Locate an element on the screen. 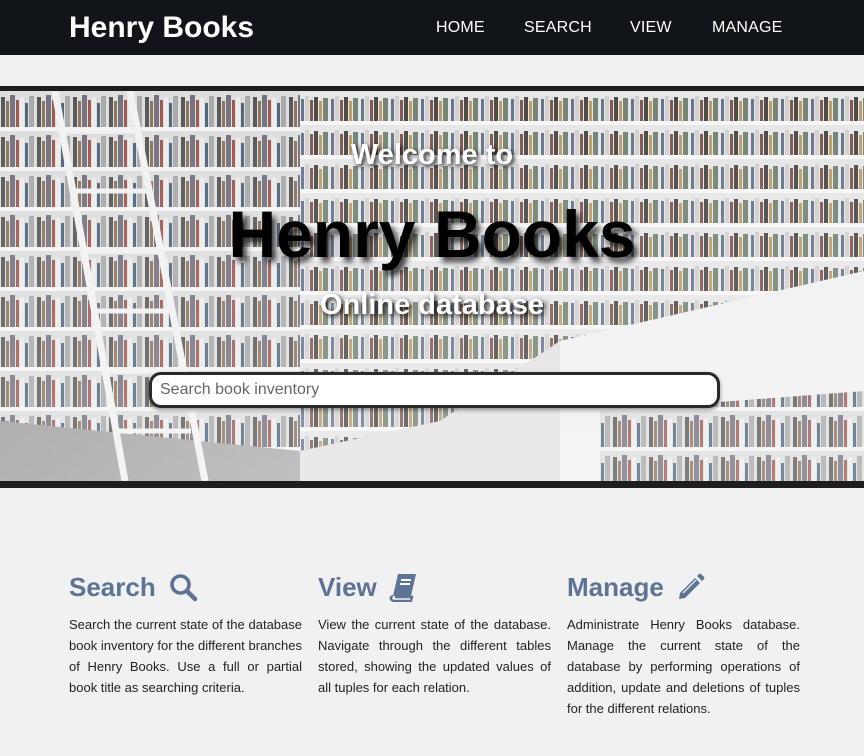  feature-search-header: Search is located at coordinates (185, 587).